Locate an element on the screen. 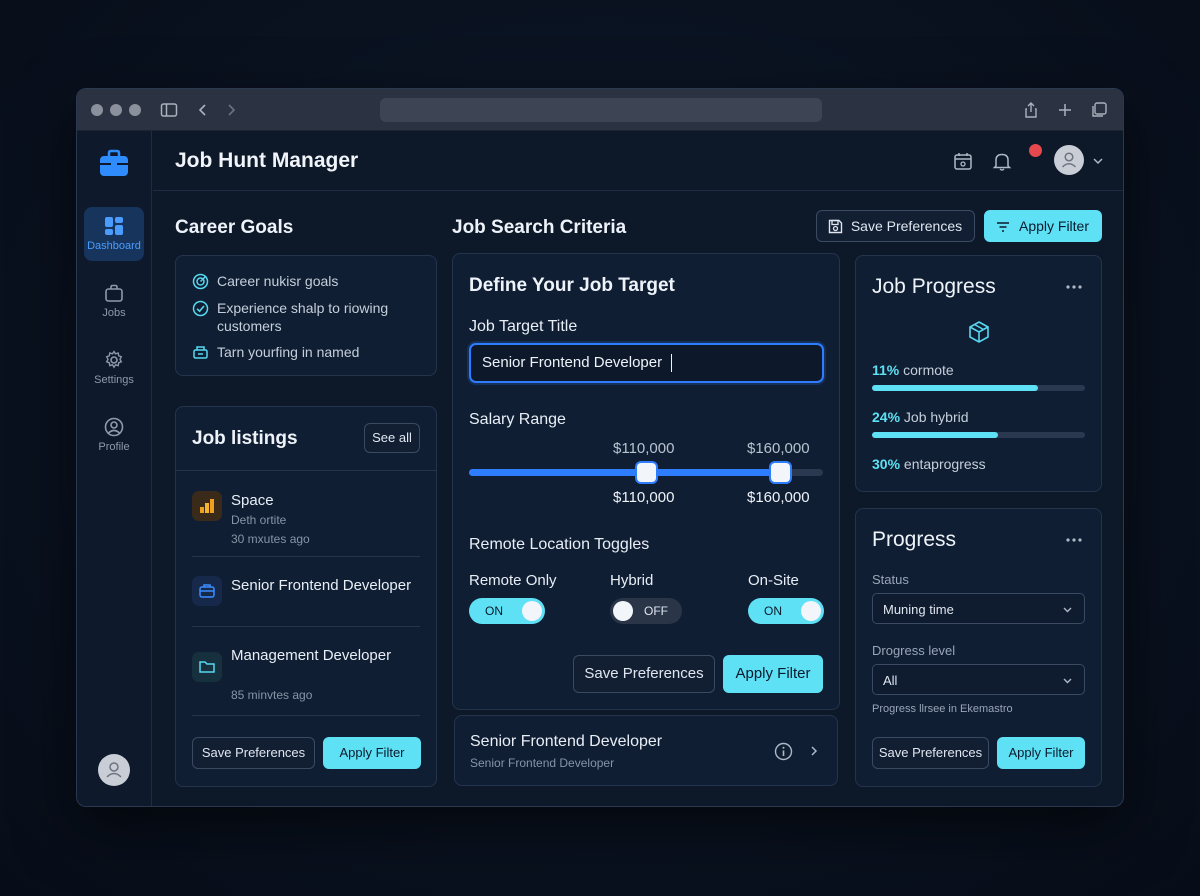 The width and height of the screenshot is (1200, 896). toggle-label-remote: Remote Only is located at coordinates (513, 580).